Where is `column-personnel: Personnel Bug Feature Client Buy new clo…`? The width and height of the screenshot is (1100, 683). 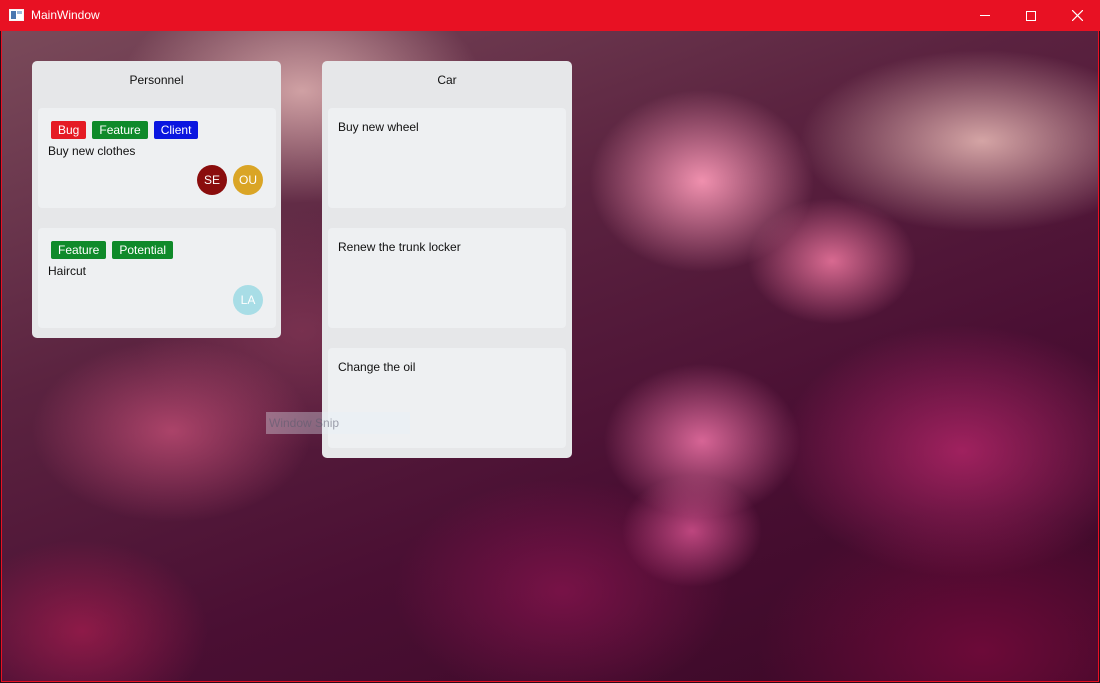 column-personnel: Personnel Bug Feature Client Buy new clo… is located at coordinates (156, 199).